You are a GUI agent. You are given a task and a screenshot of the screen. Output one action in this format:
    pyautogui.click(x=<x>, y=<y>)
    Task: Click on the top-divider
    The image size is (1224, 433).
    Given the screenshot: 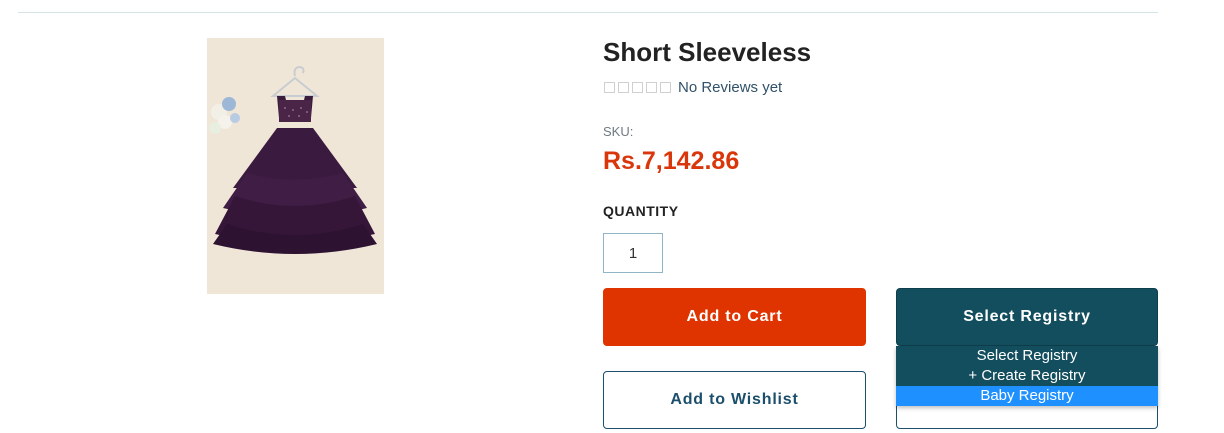 What is the action you would take?
    pyautogui.click(x=588, y=12)
    